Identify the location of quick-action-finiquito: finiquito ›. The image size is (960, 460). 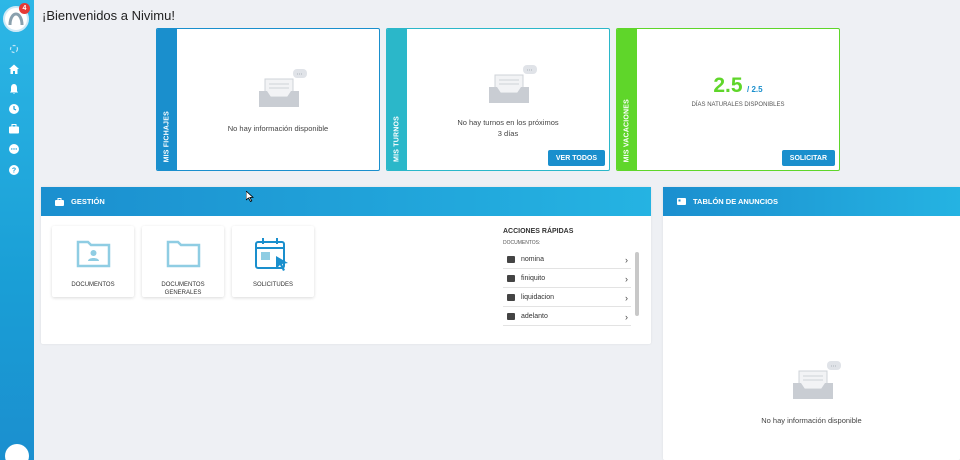
(567, 279).